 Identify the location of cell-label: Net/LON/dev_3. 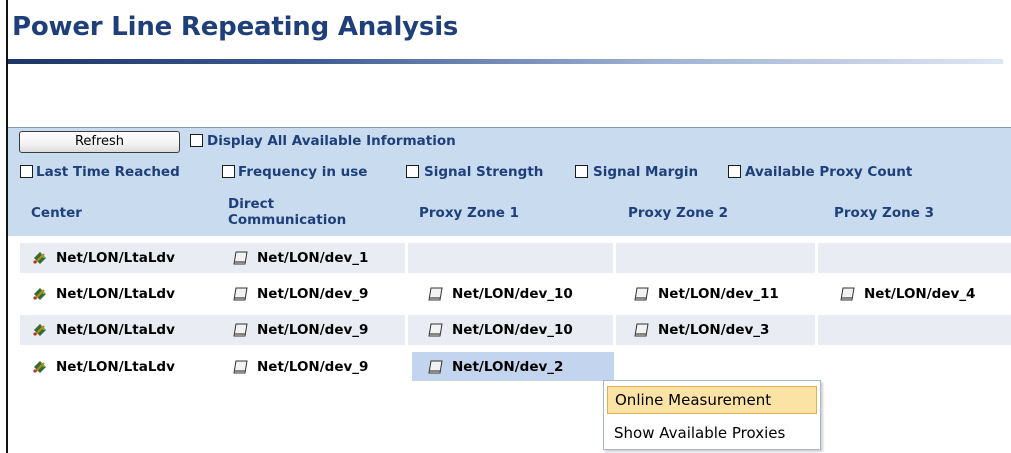
(714, 330).